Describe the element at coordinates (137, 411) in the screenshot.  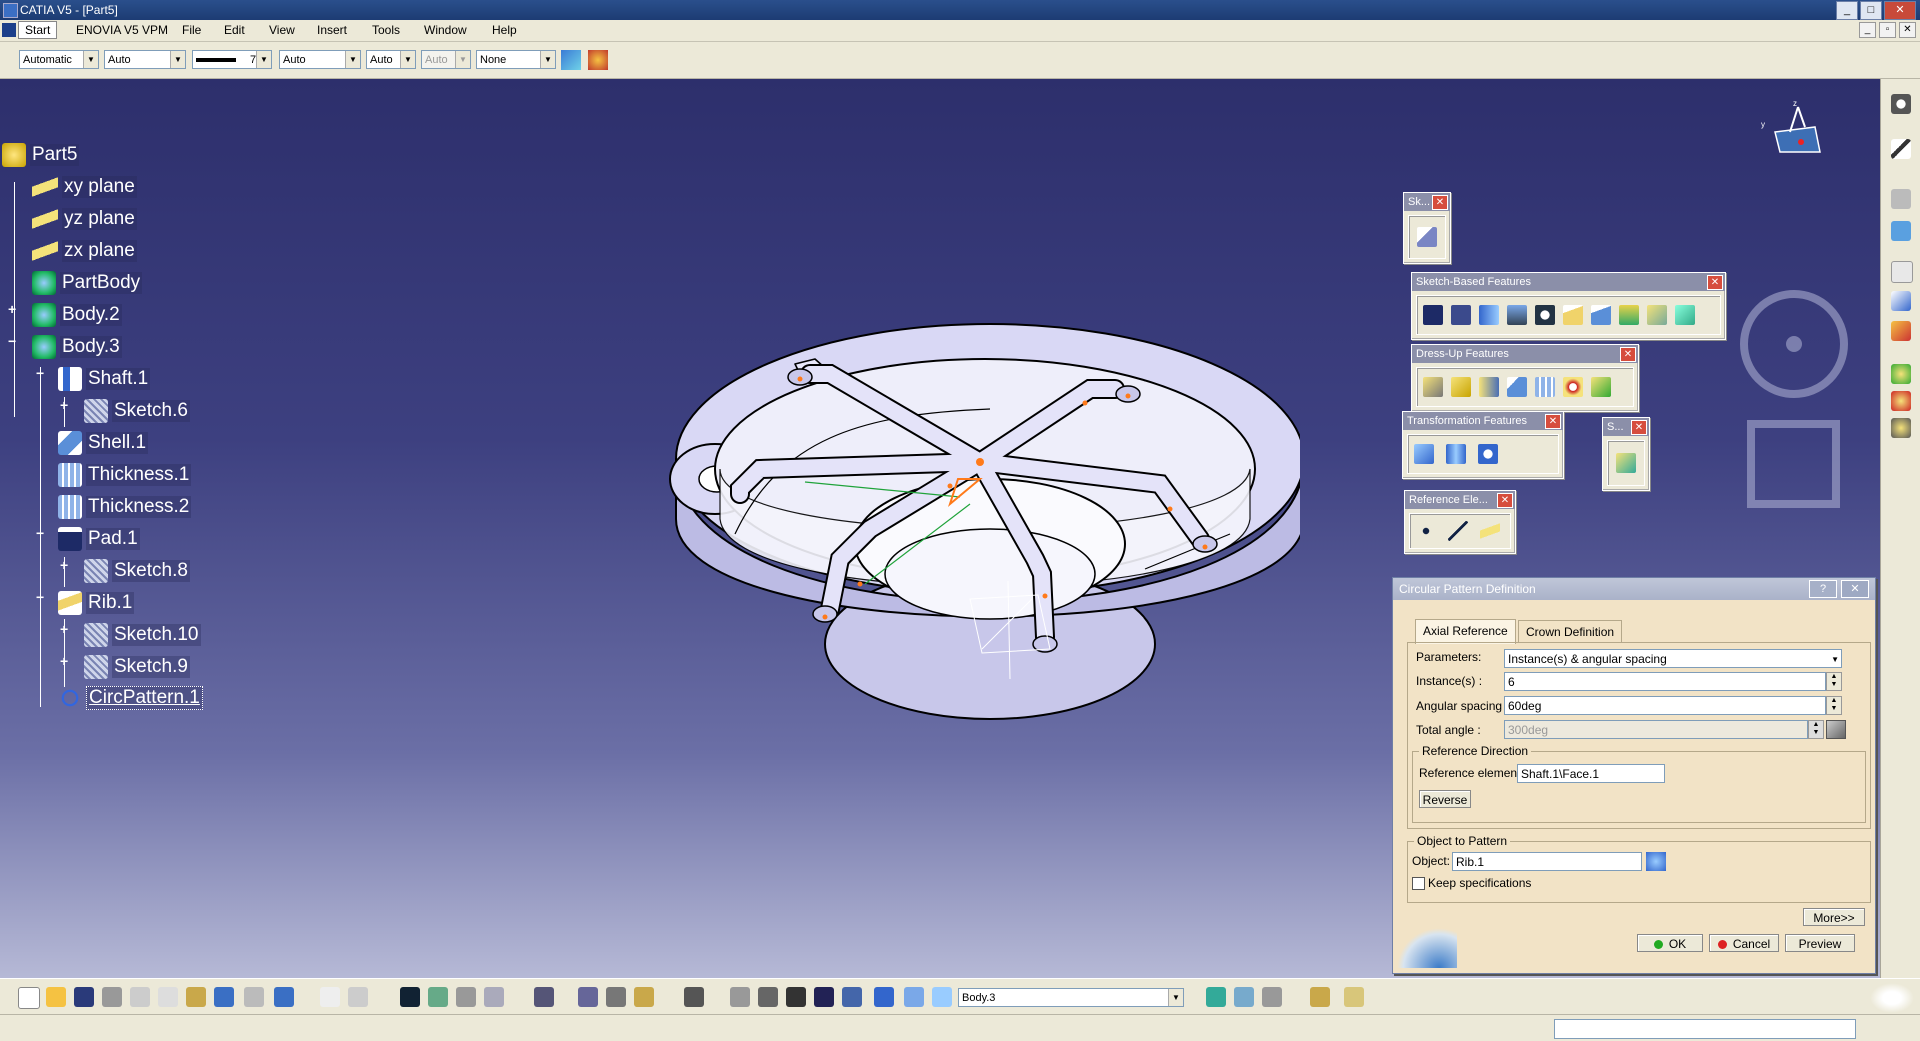
I see `tree-node-sketch6: Sketch.6` at that location.